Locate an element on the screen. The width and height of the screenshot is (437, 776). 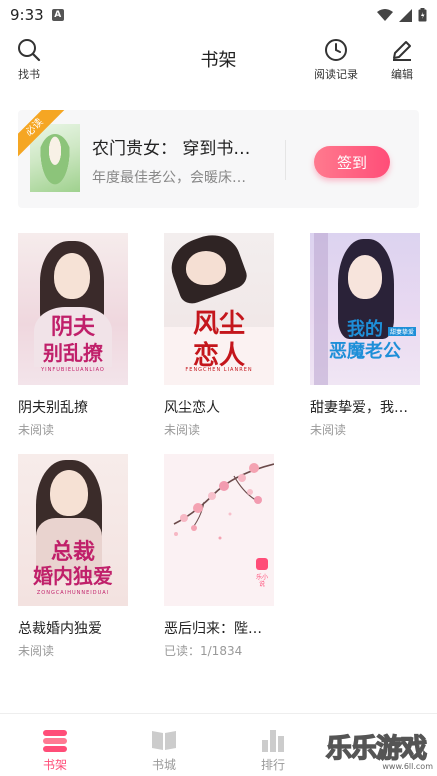
status-time: 9:33 is located at coordinates (27, 15).